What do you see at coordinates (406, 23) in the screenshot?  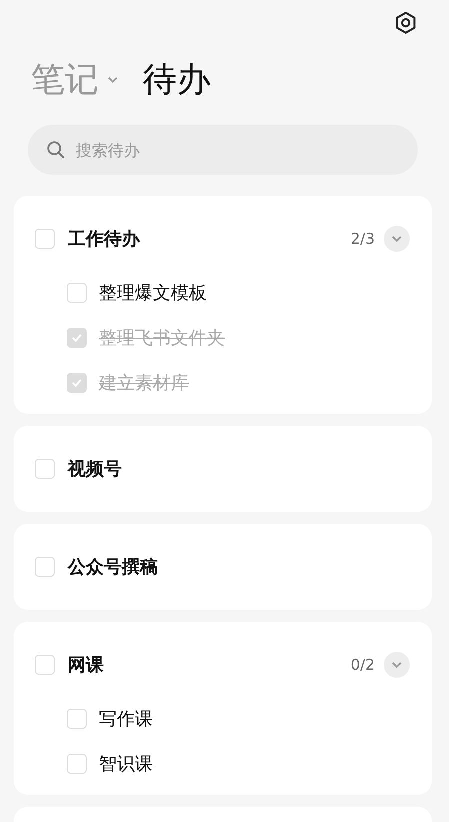 I see `settings-icon` at bounding box center [406, 23].